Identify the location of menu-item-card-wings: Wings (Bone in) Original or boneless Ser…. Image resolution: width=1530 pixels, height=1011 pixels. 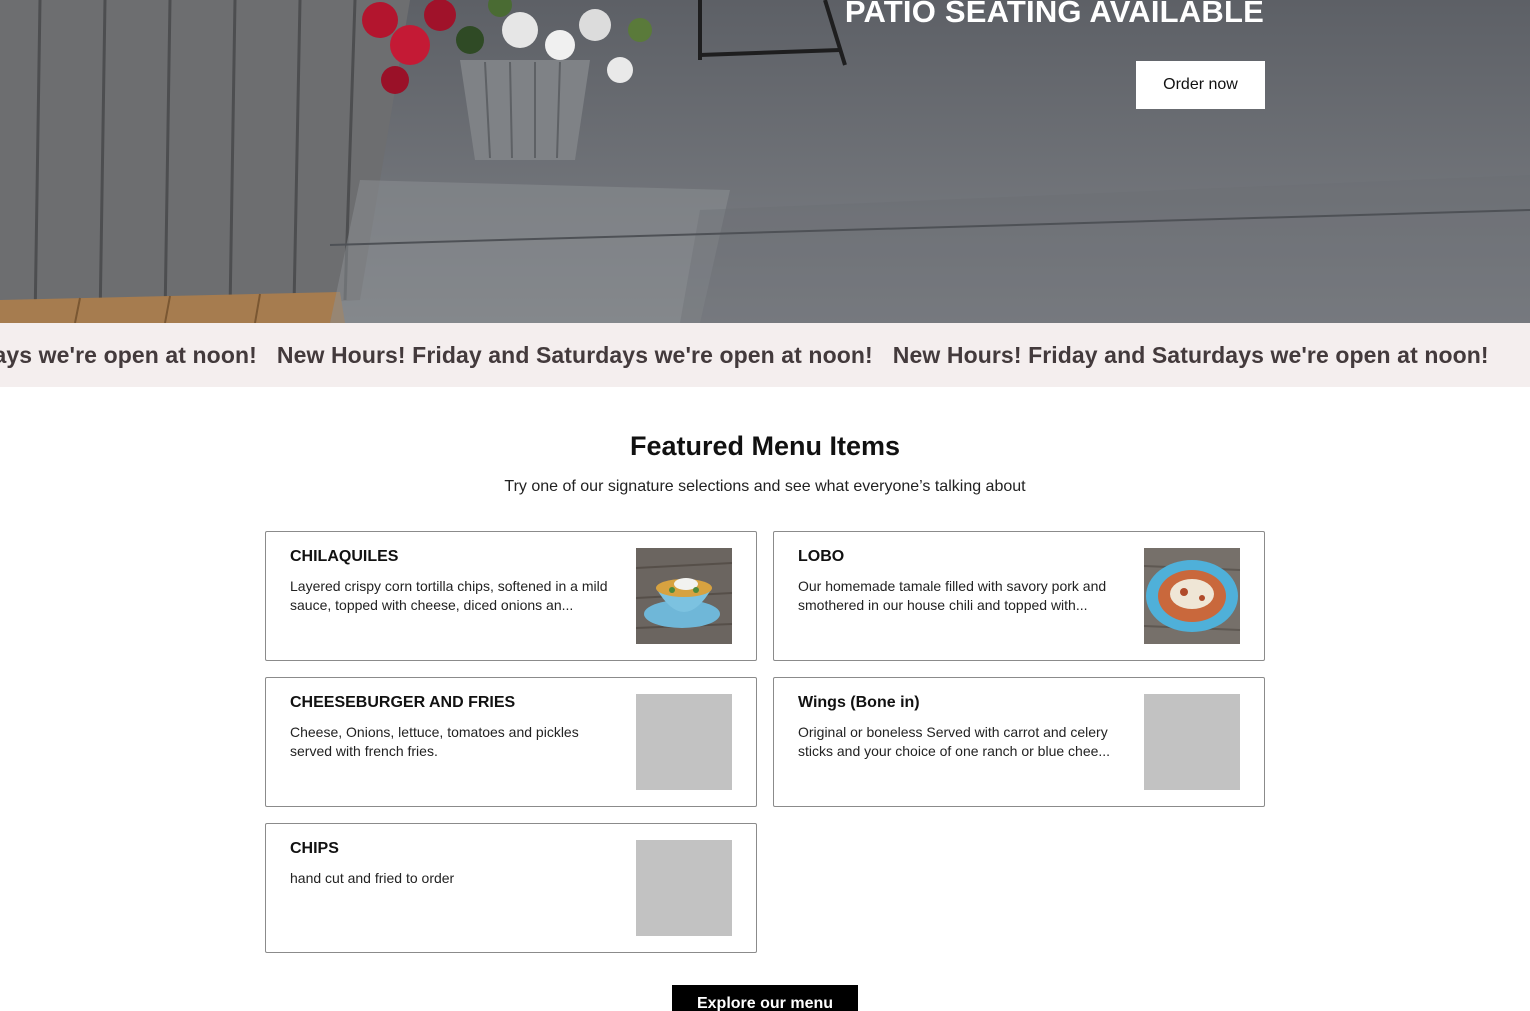
(1019, 742).